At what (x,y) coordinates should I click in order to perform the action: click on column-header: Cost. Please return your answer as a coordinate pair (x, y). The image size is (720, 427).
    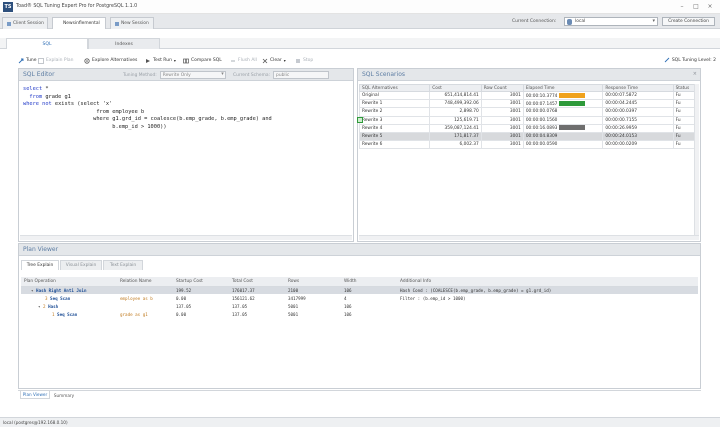
    Looking at the image, I should click on (455, 88).